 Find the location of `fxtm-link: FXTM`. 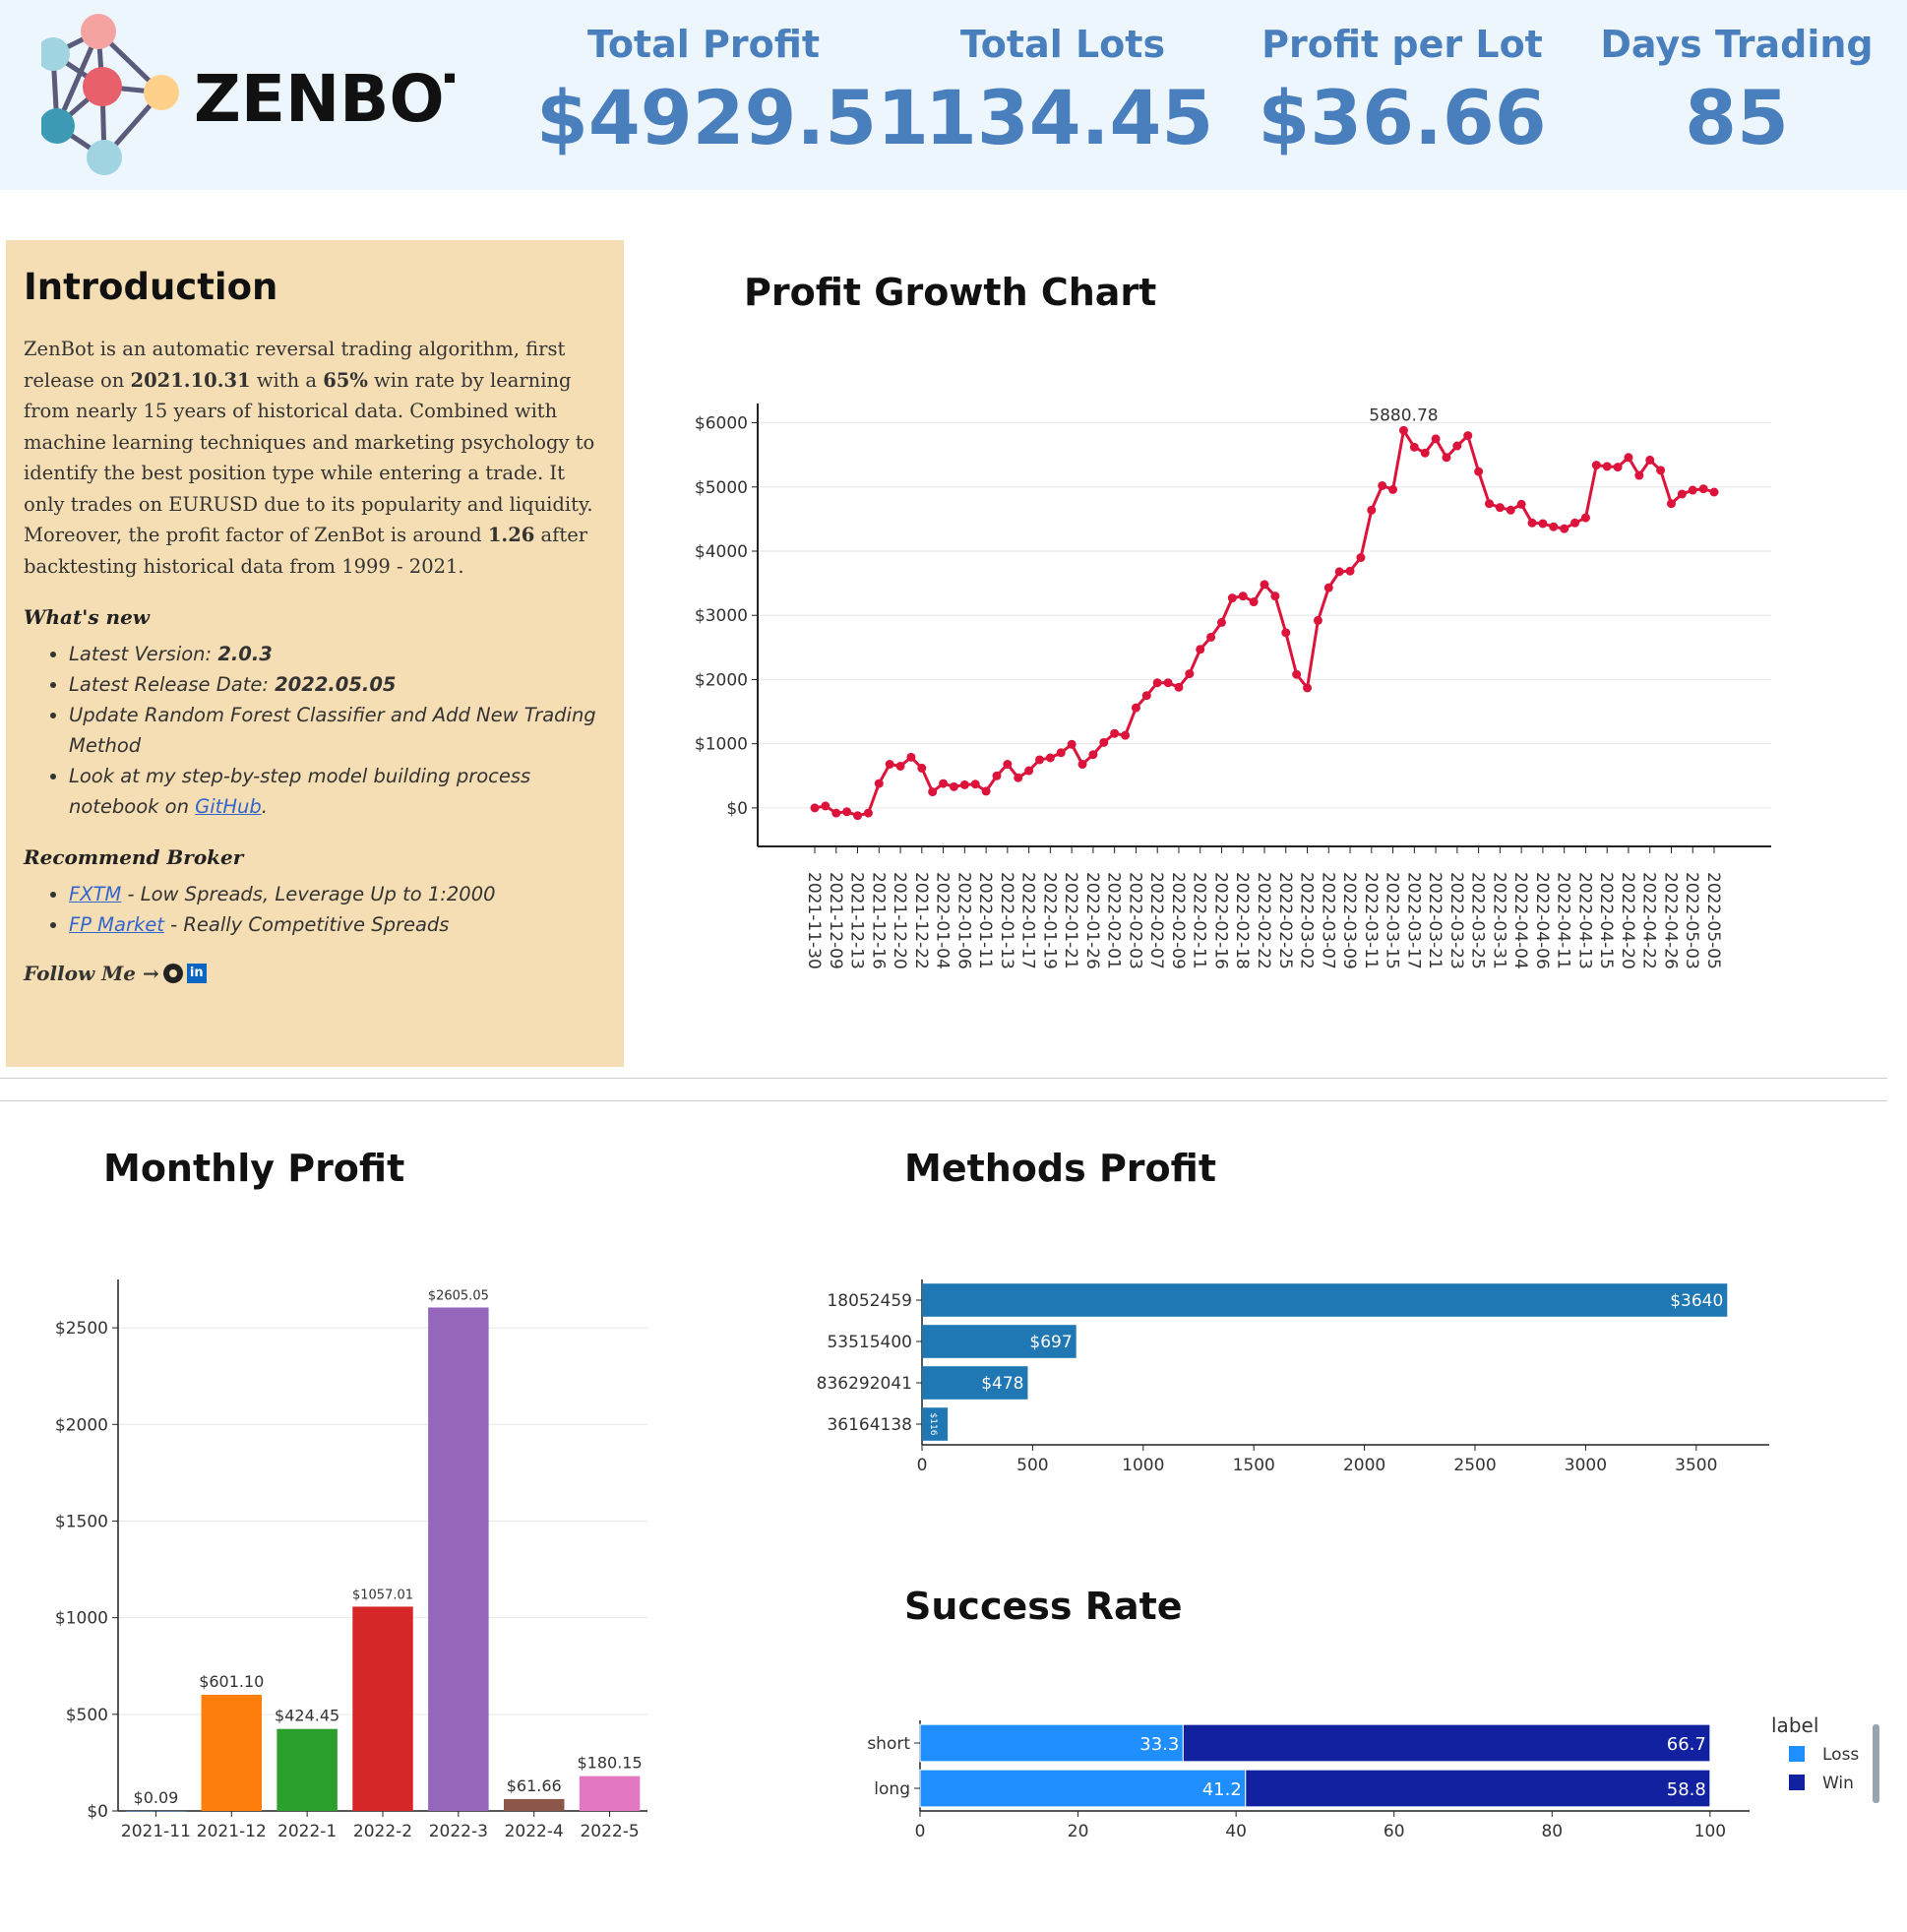

fxtm-link: FXTM is located at coordinates (95, 894).